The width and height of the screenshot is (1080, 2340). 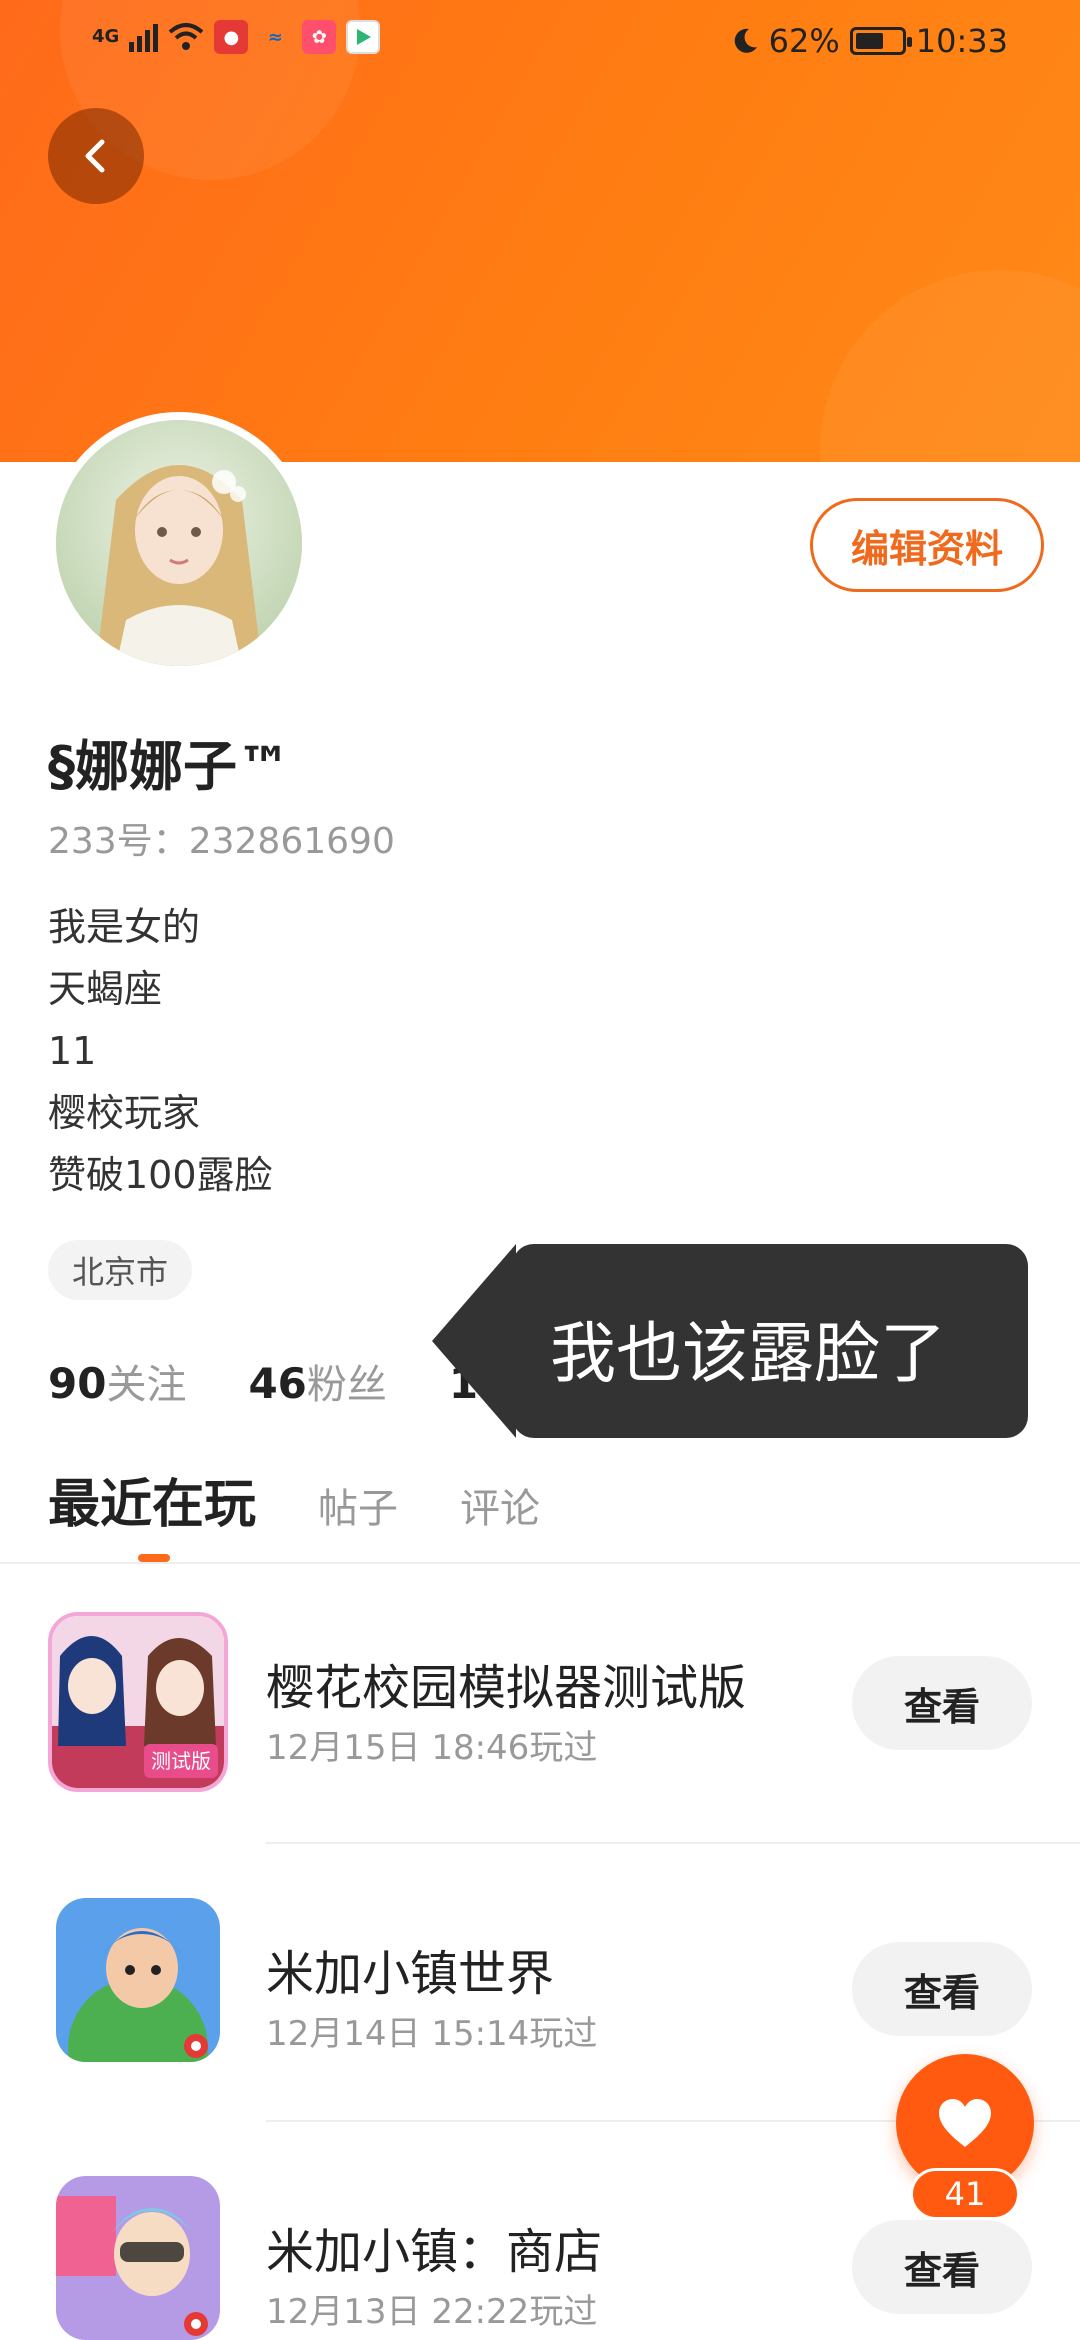 I want to click on list-item: 测试版 樱花校园模拟器测试版 12月15日 18:46玩过 查看, so click(x=540, y=1751).